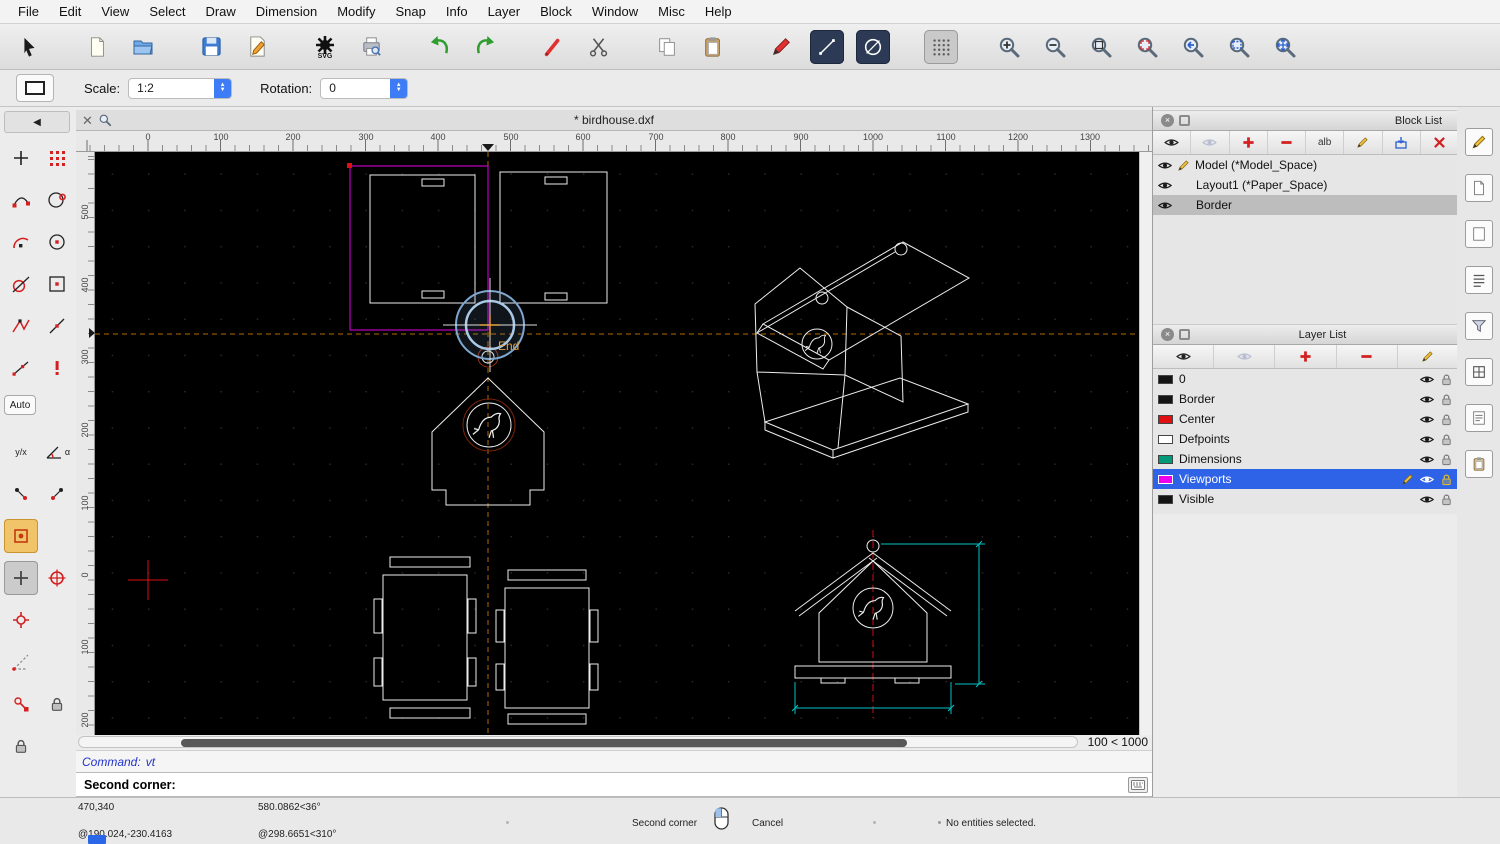 This screenshot has width=1500, height=844. I want to click on edit-block-button, so click(1363, 142).